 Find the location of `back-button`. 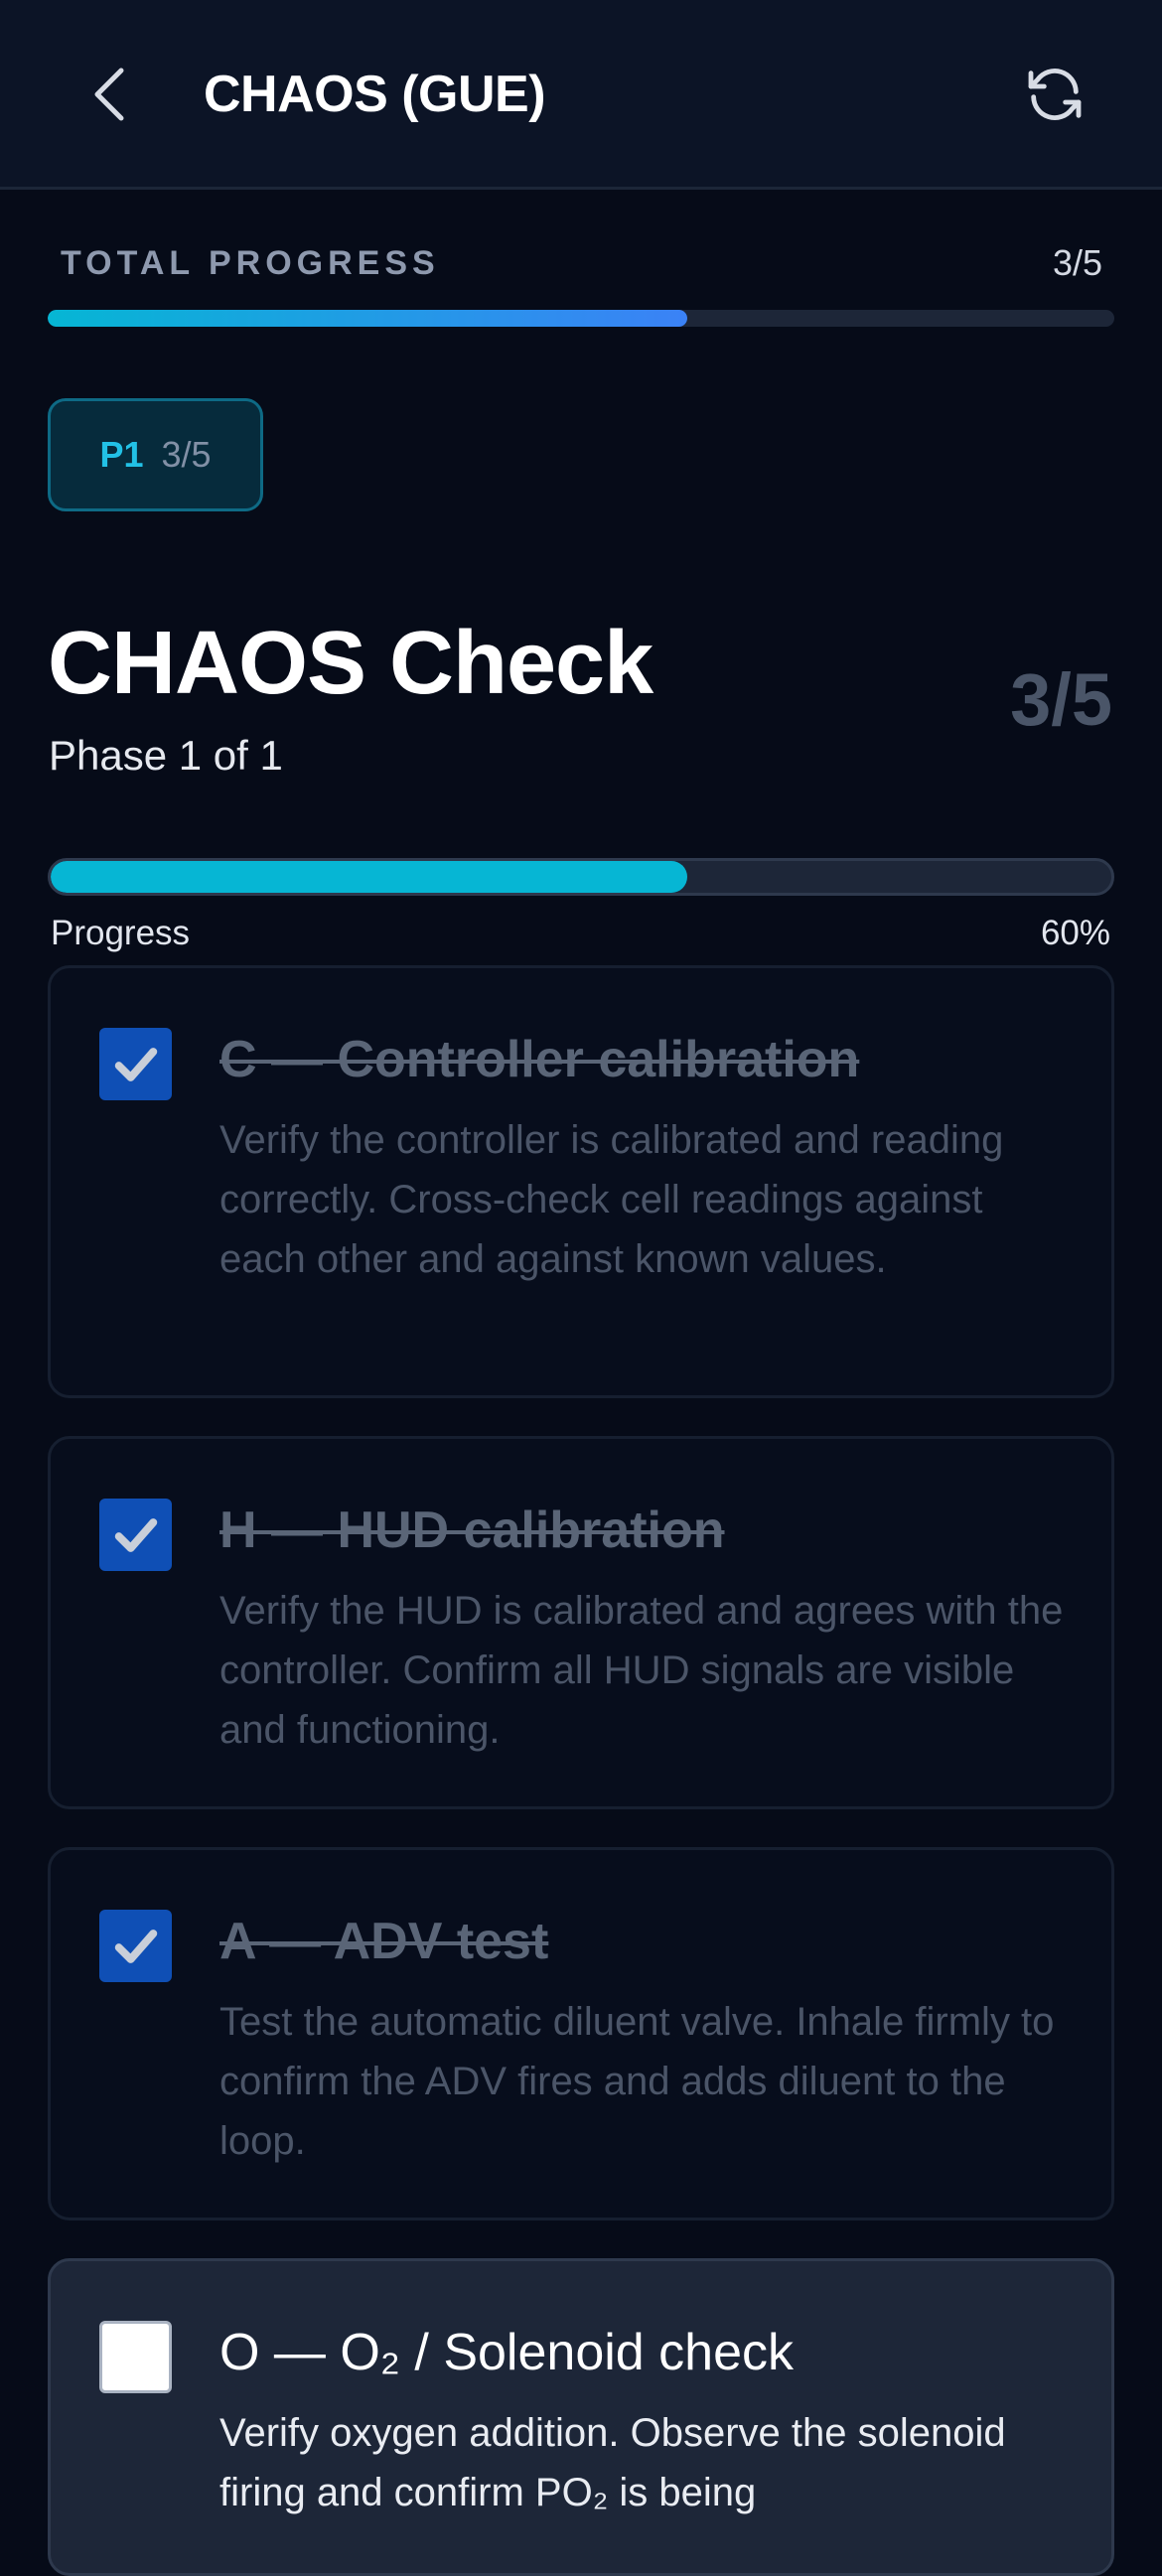

back-button is located at coordinates (109, 94).